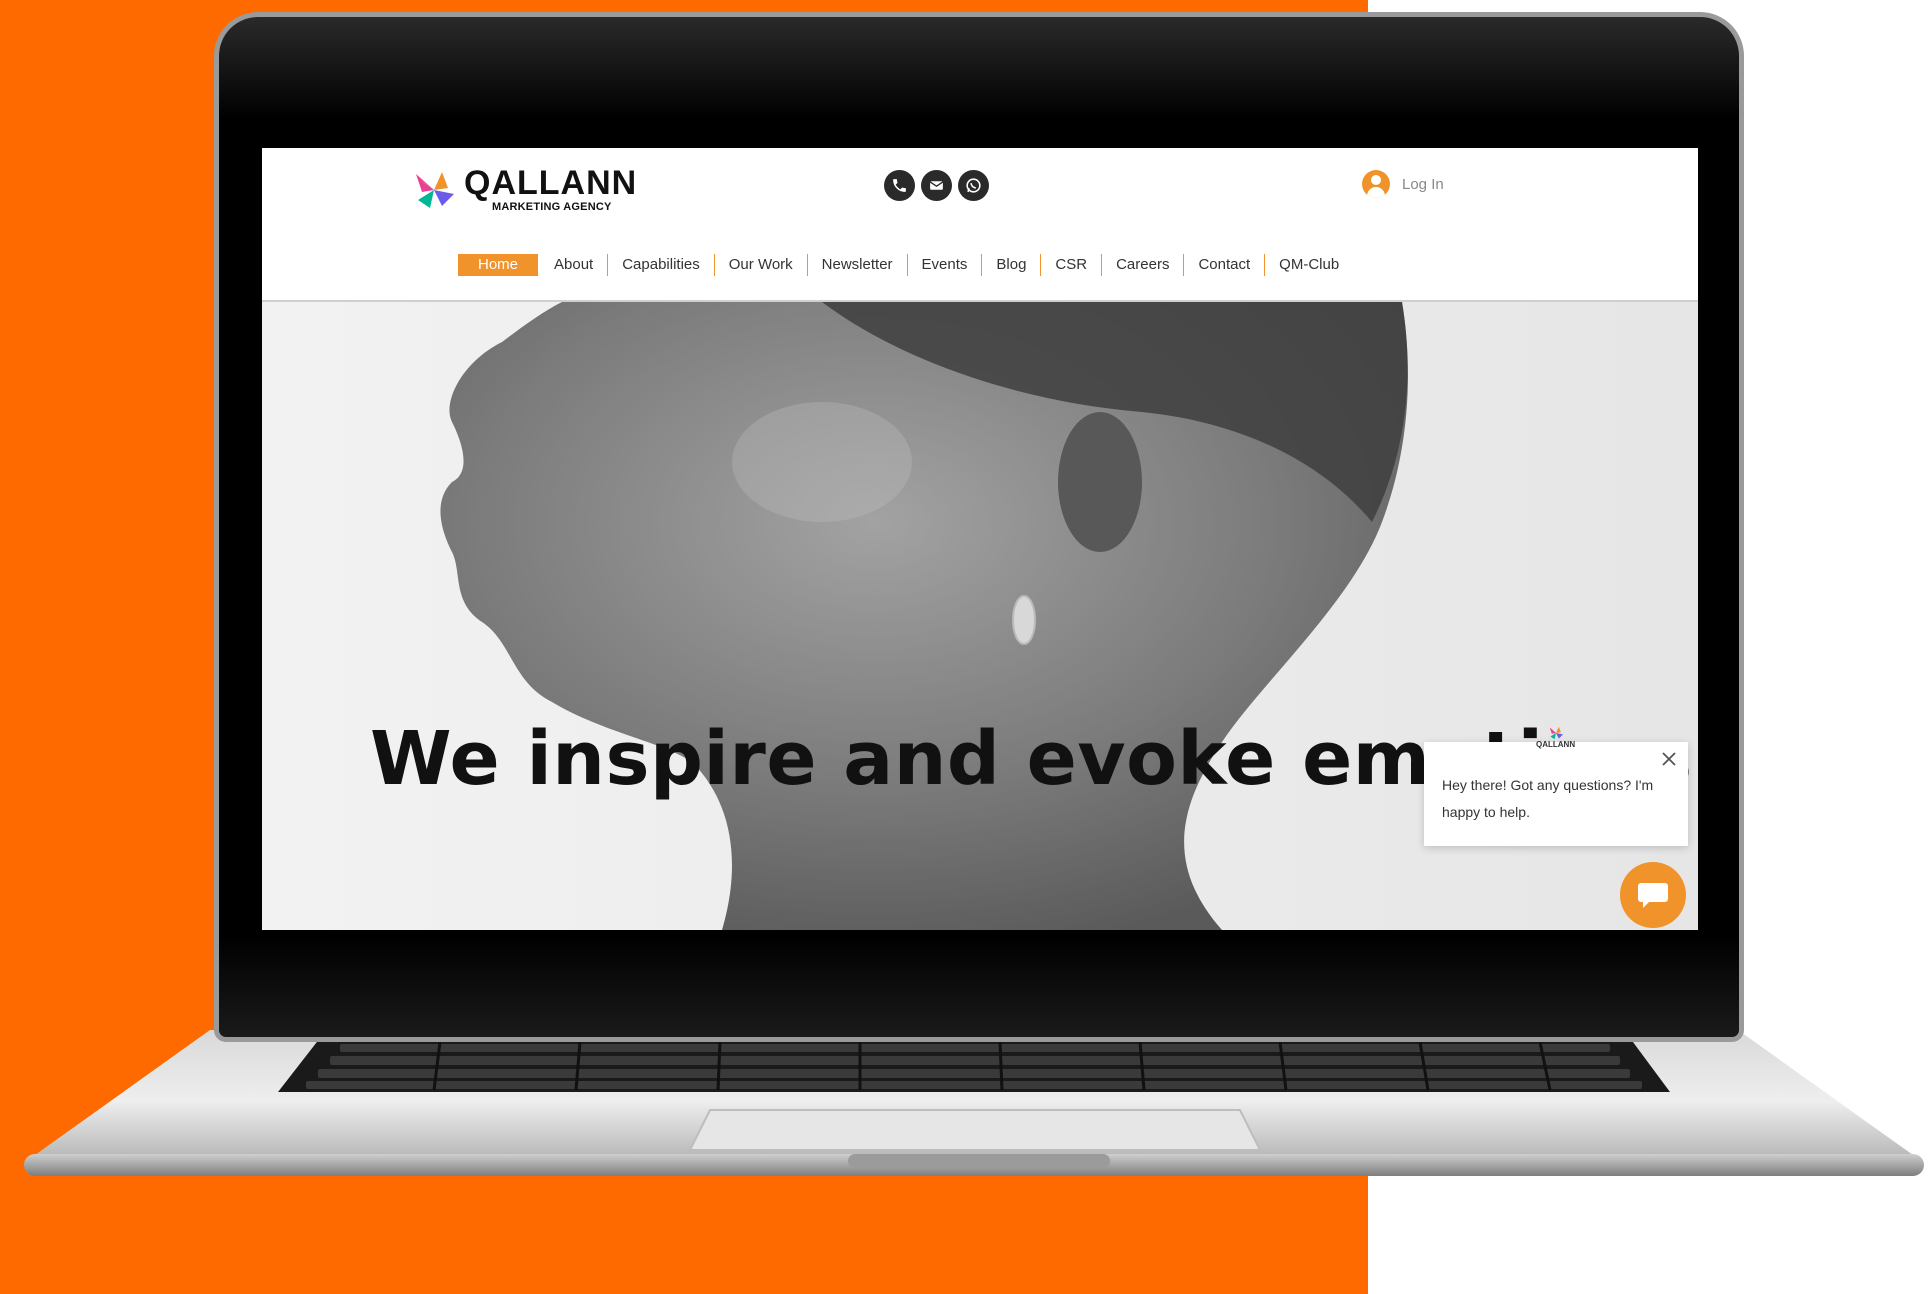 The width and height of the screenshot is (1928, 1294). I want to click on trackpad, so click(975, 1130).